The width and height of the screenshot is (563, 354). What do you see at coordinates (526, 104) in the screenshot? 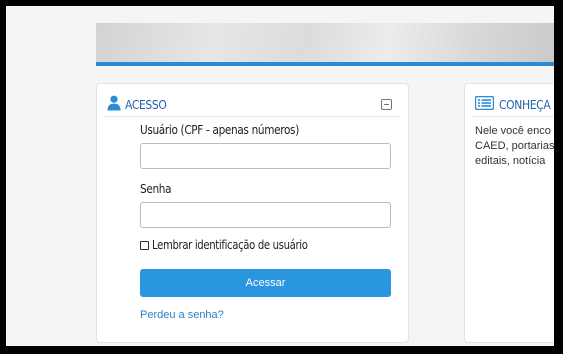
I see `info-card-title: CONHEÇA O` at bounding box center [526, 104].